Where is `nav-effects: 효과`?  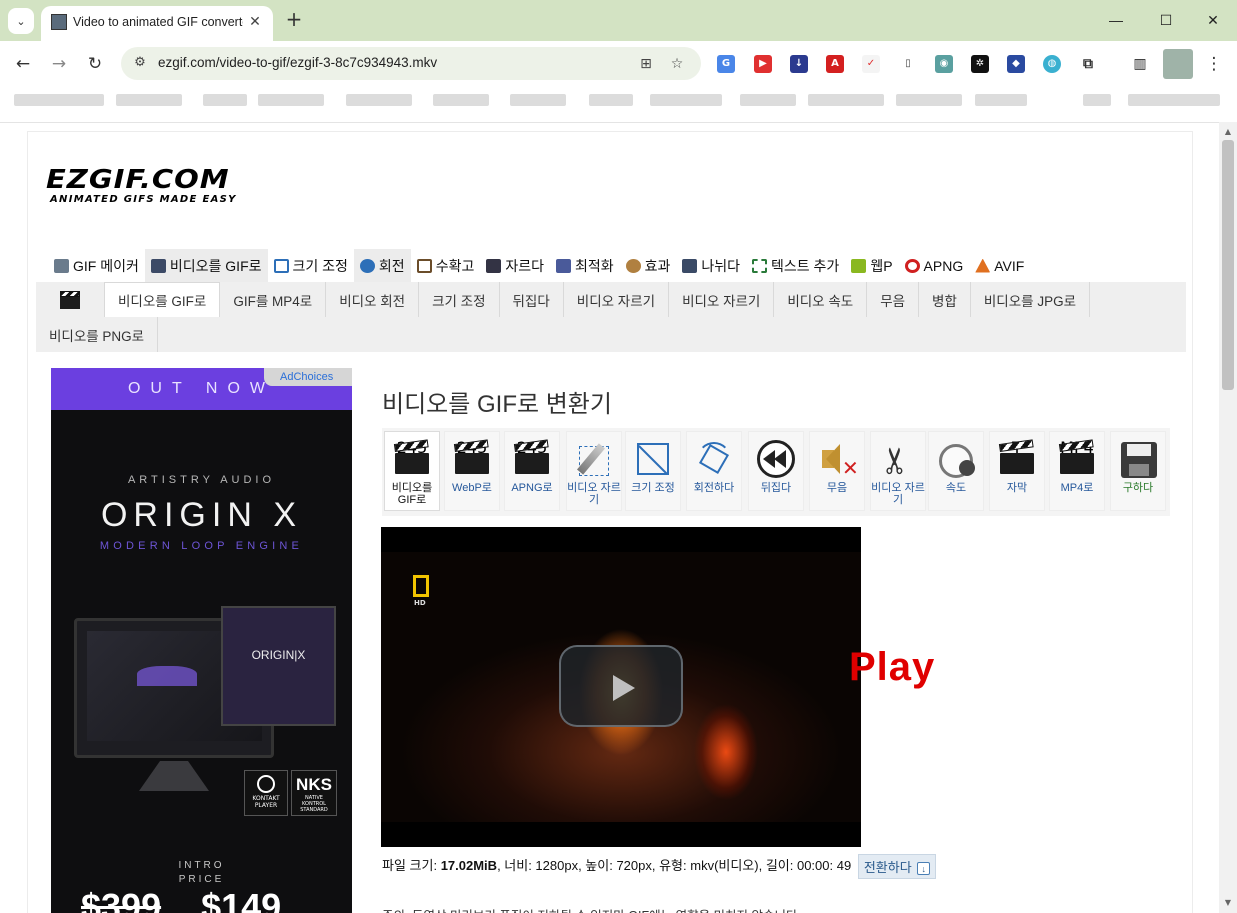 nav-effects: 효과 is located at coordinates (648, 265).